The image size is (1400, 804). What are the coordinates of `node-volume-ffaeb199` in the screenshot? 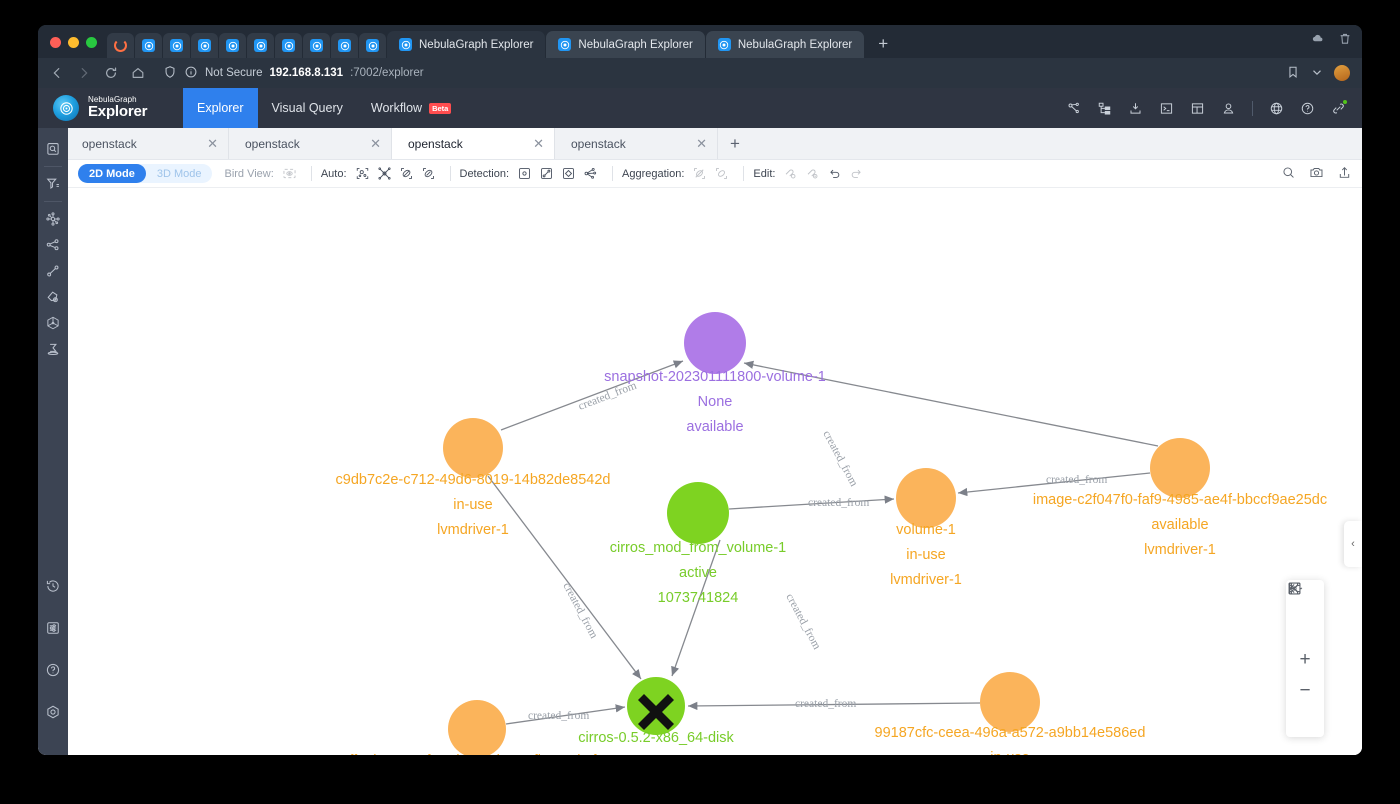 It's located at (477, 727).